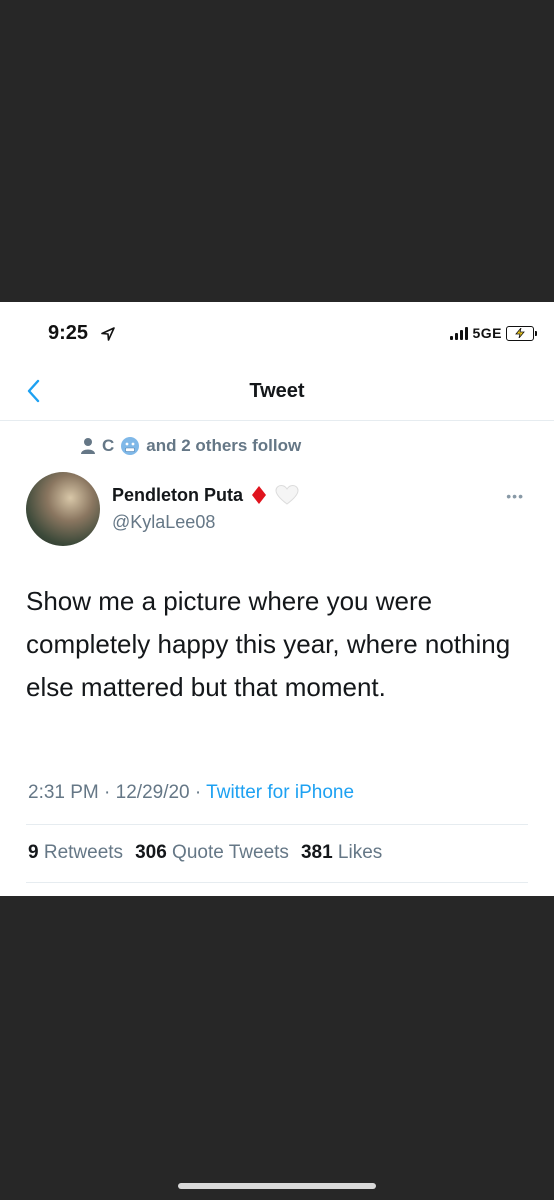 The image size is (554, 1200). I want to click on location-arrow-icon, so click(108, 334).